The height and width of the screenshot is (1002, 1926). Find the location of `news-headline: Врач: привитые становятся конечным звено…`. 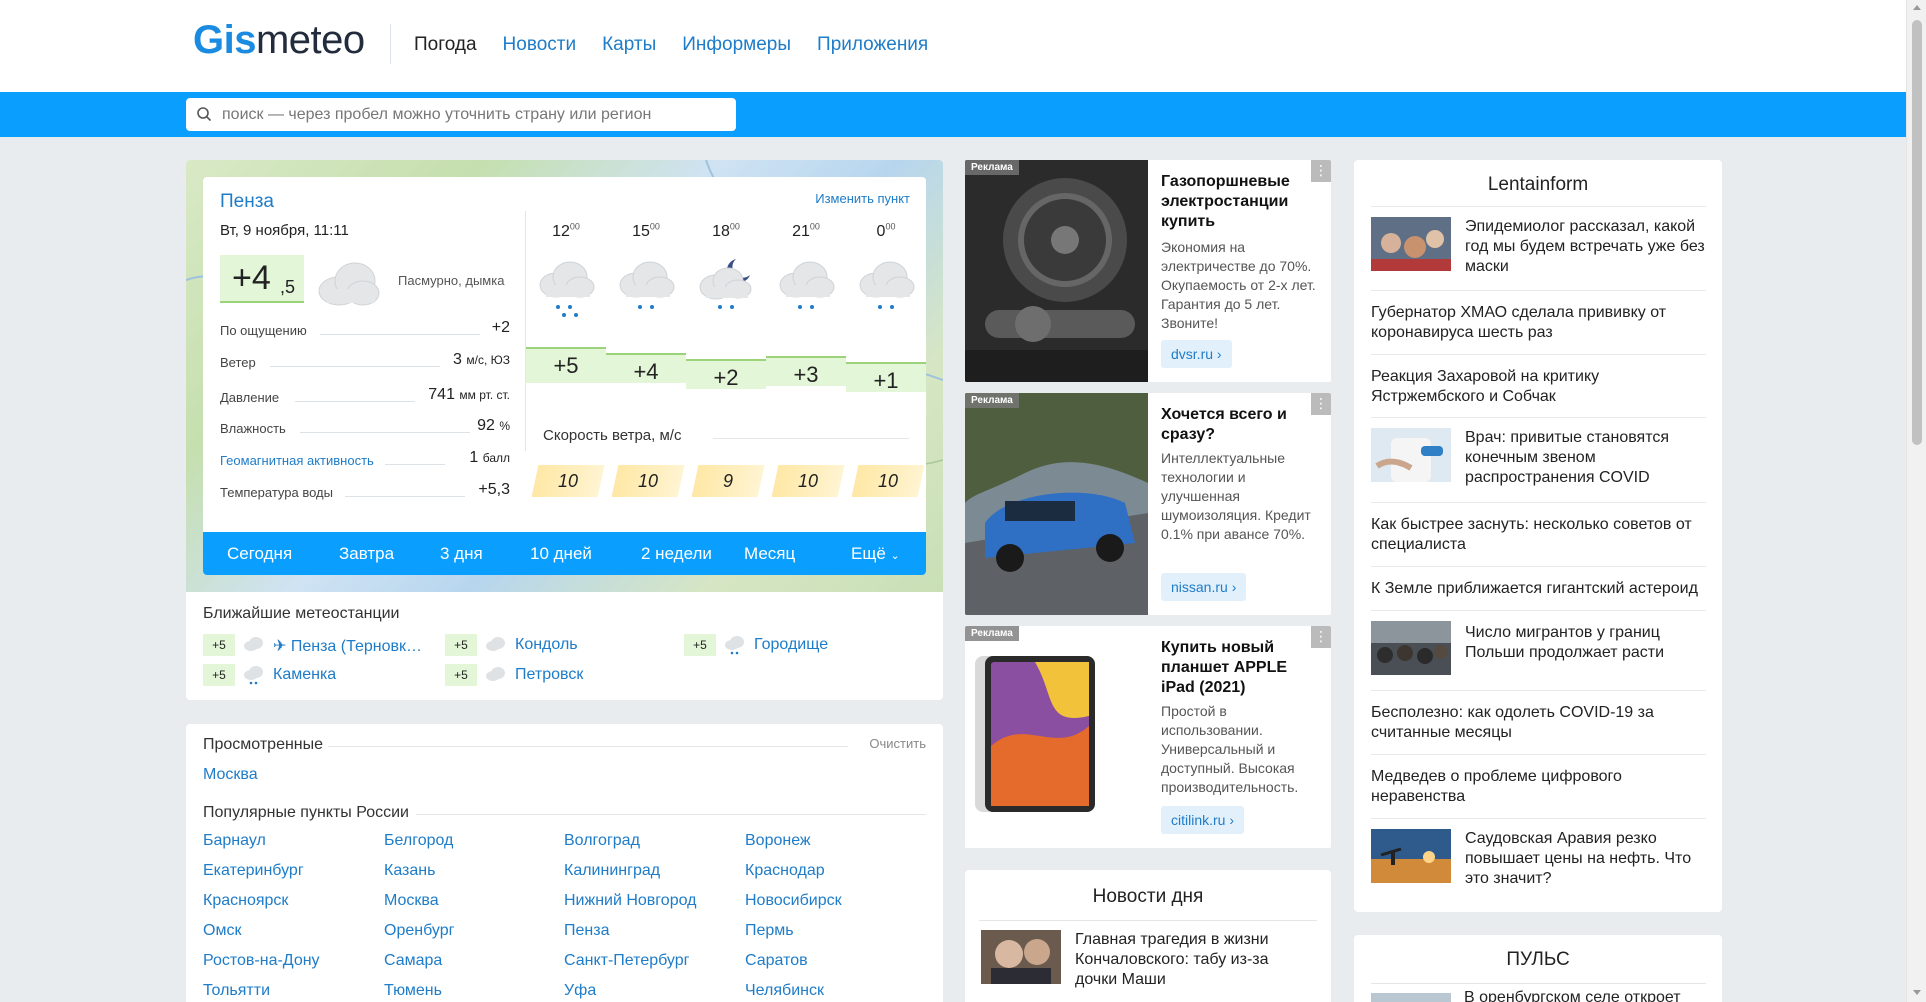

news-headline: Врач: привитые становятся конечным звено… is located at coordinates (1585, 458).